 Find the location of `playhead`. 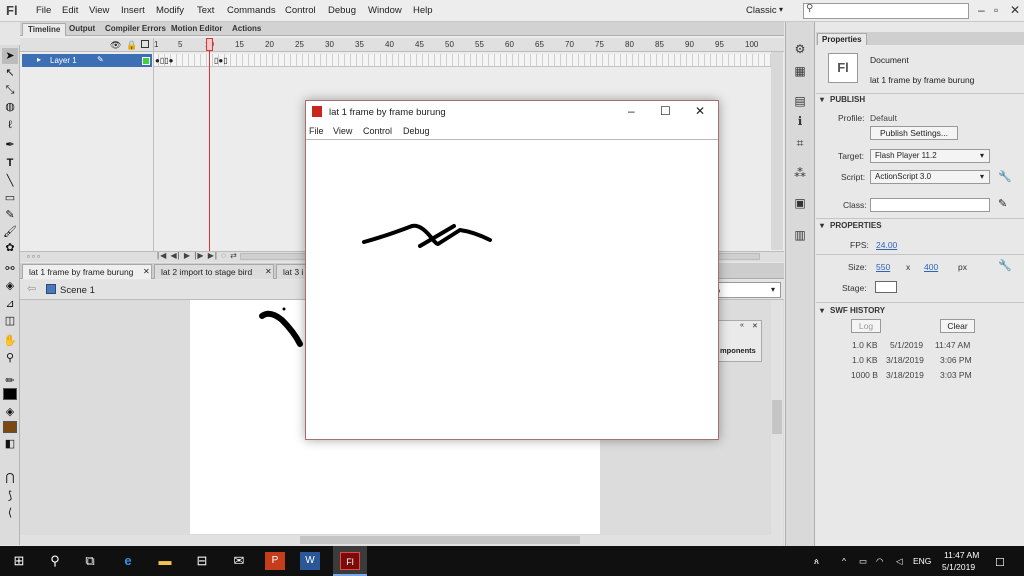

playhead is located at coordinates (209, 44).